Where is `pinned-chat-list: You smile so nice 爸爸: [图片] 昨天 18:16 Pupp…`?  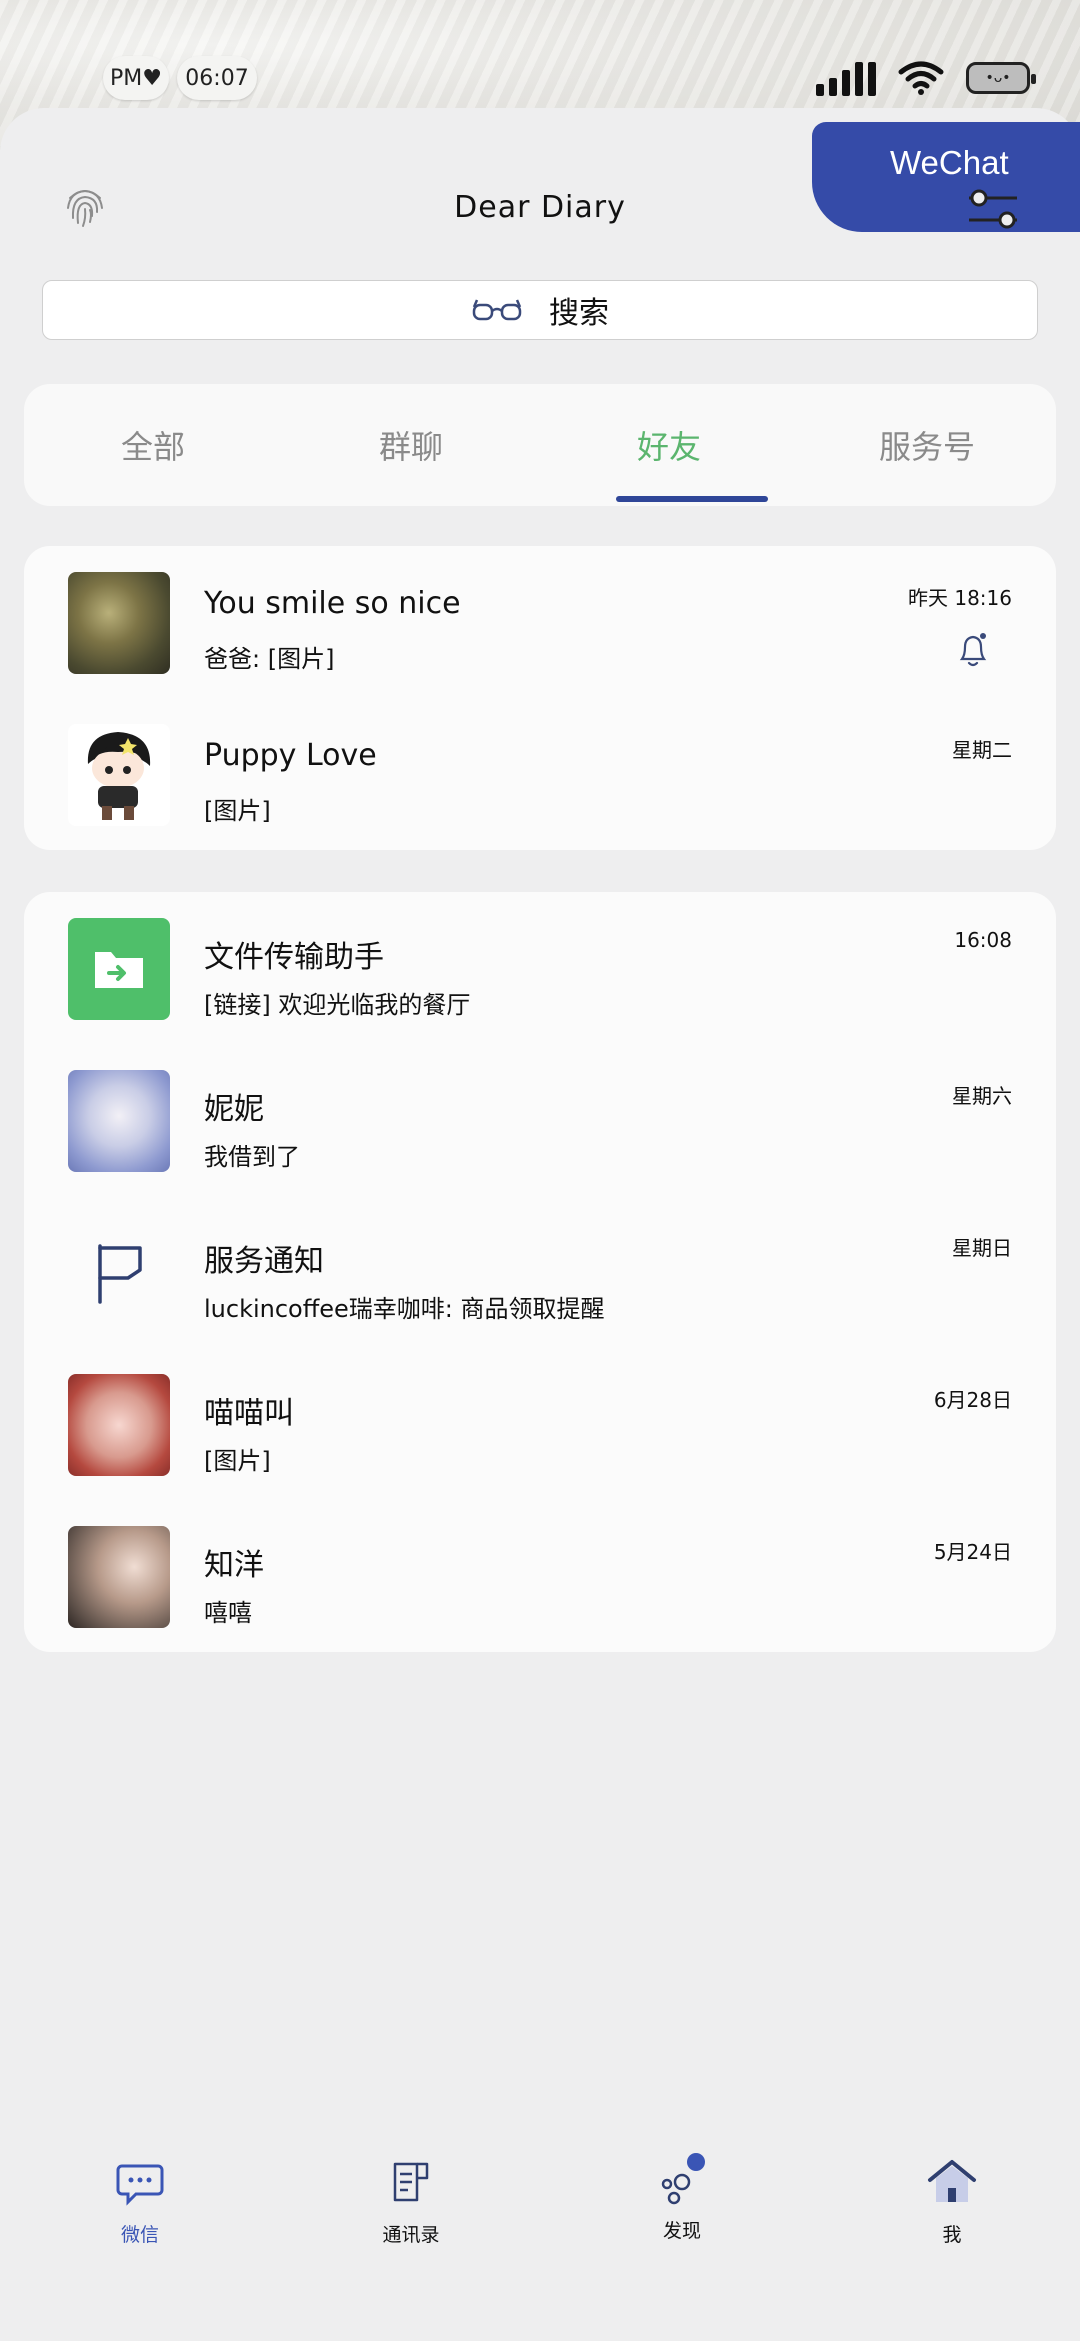 pinned-chat-list: You smile so nice 爸爸: [图片] 昨天 18:16 Pupp… is located at coordinates (540, 698).